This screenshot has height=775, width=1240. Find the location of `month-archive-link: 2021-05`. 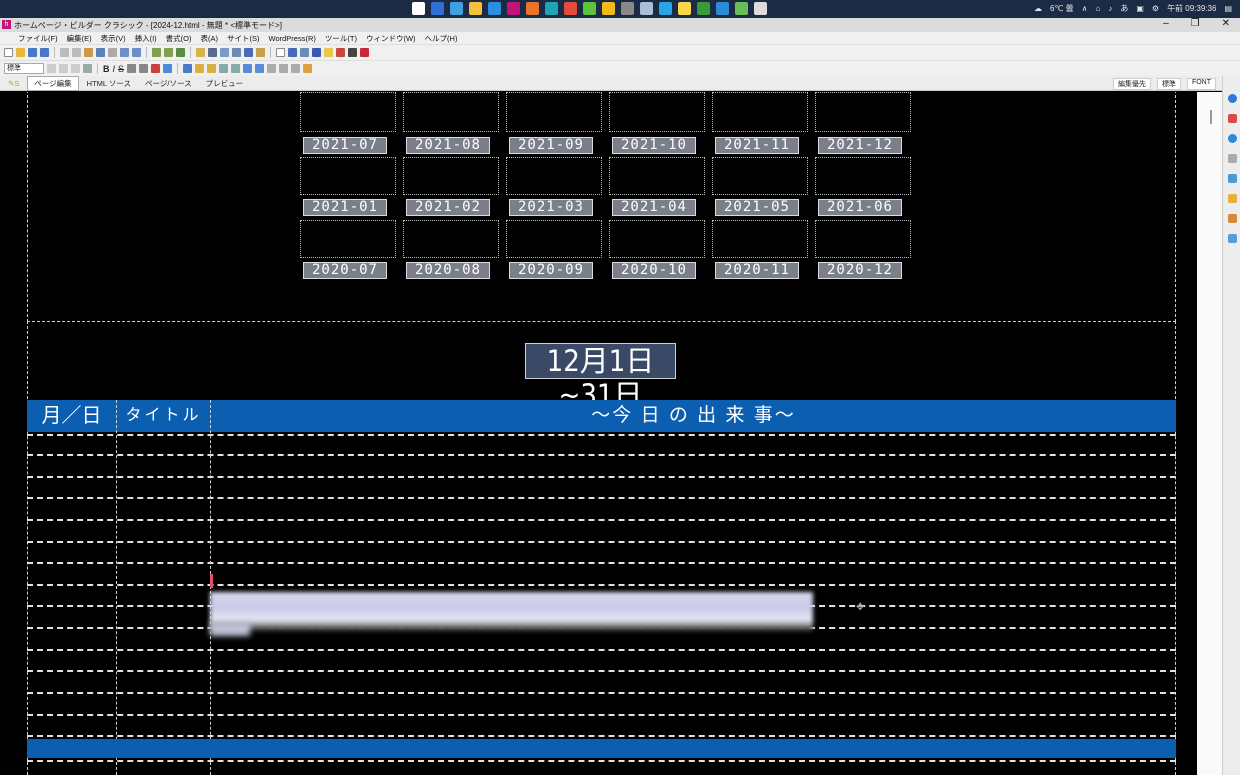

month-archive-link: 2021-05 is located at coordinates (757, 207).